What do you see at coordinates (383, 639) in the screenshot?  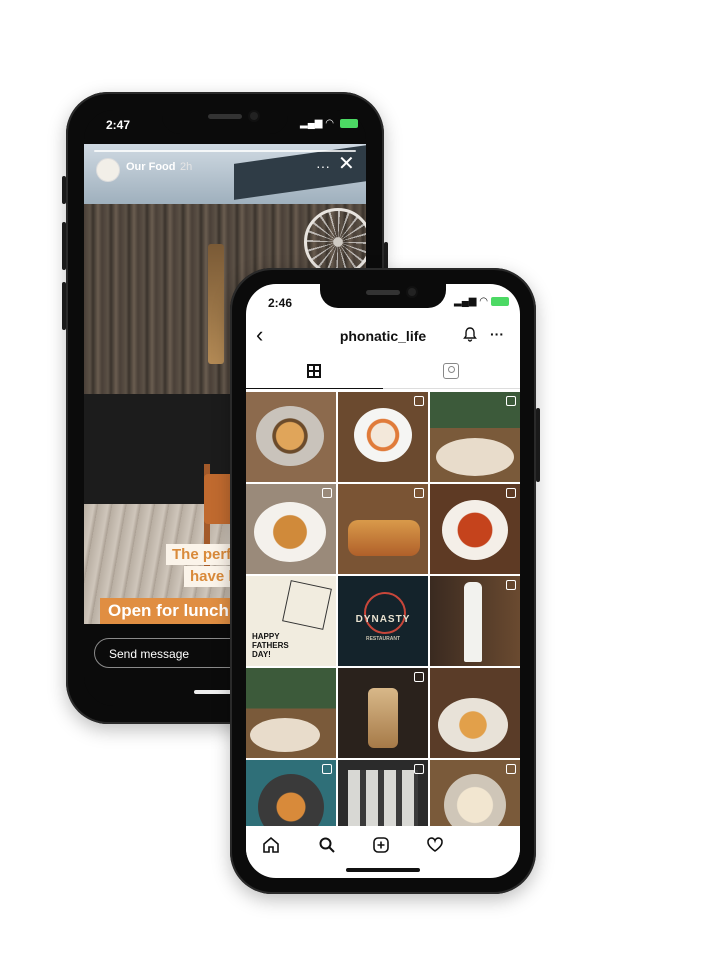 I see `dynasty-subtitle: RESTAURANT` at bounding box center [383, 639].